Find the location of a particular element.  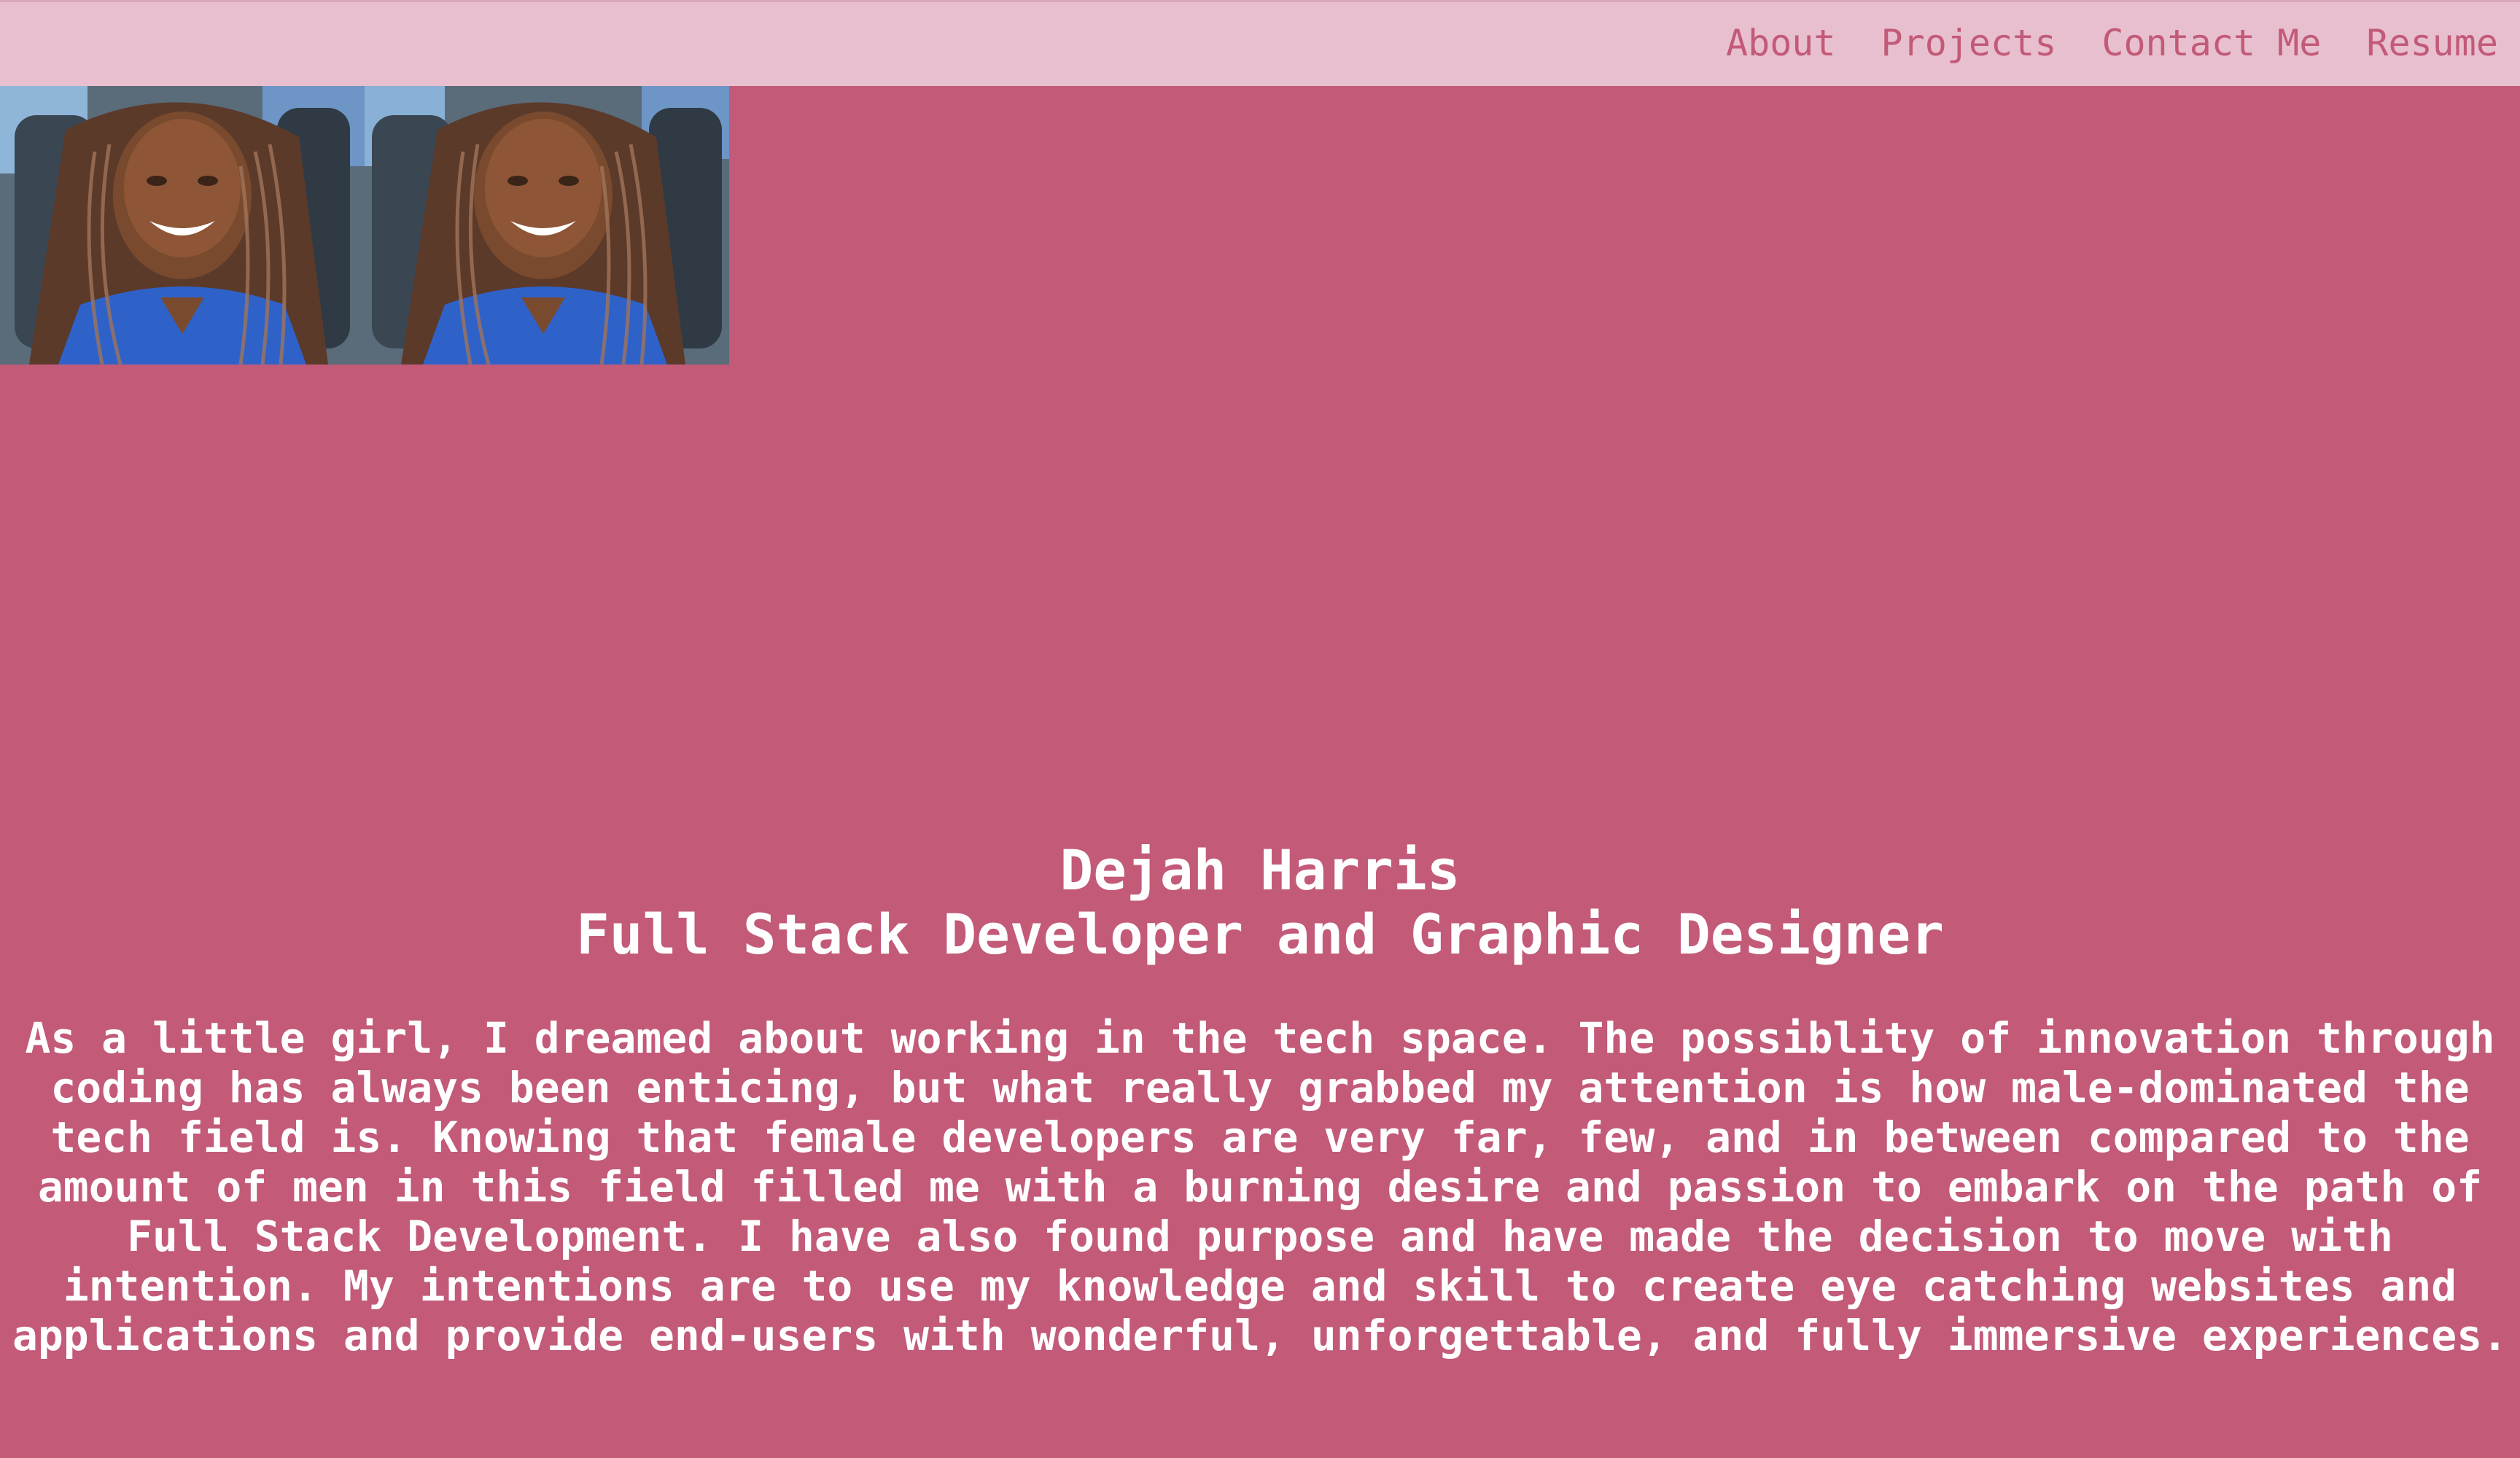

photo-strip is located at coordinates (364, 225).